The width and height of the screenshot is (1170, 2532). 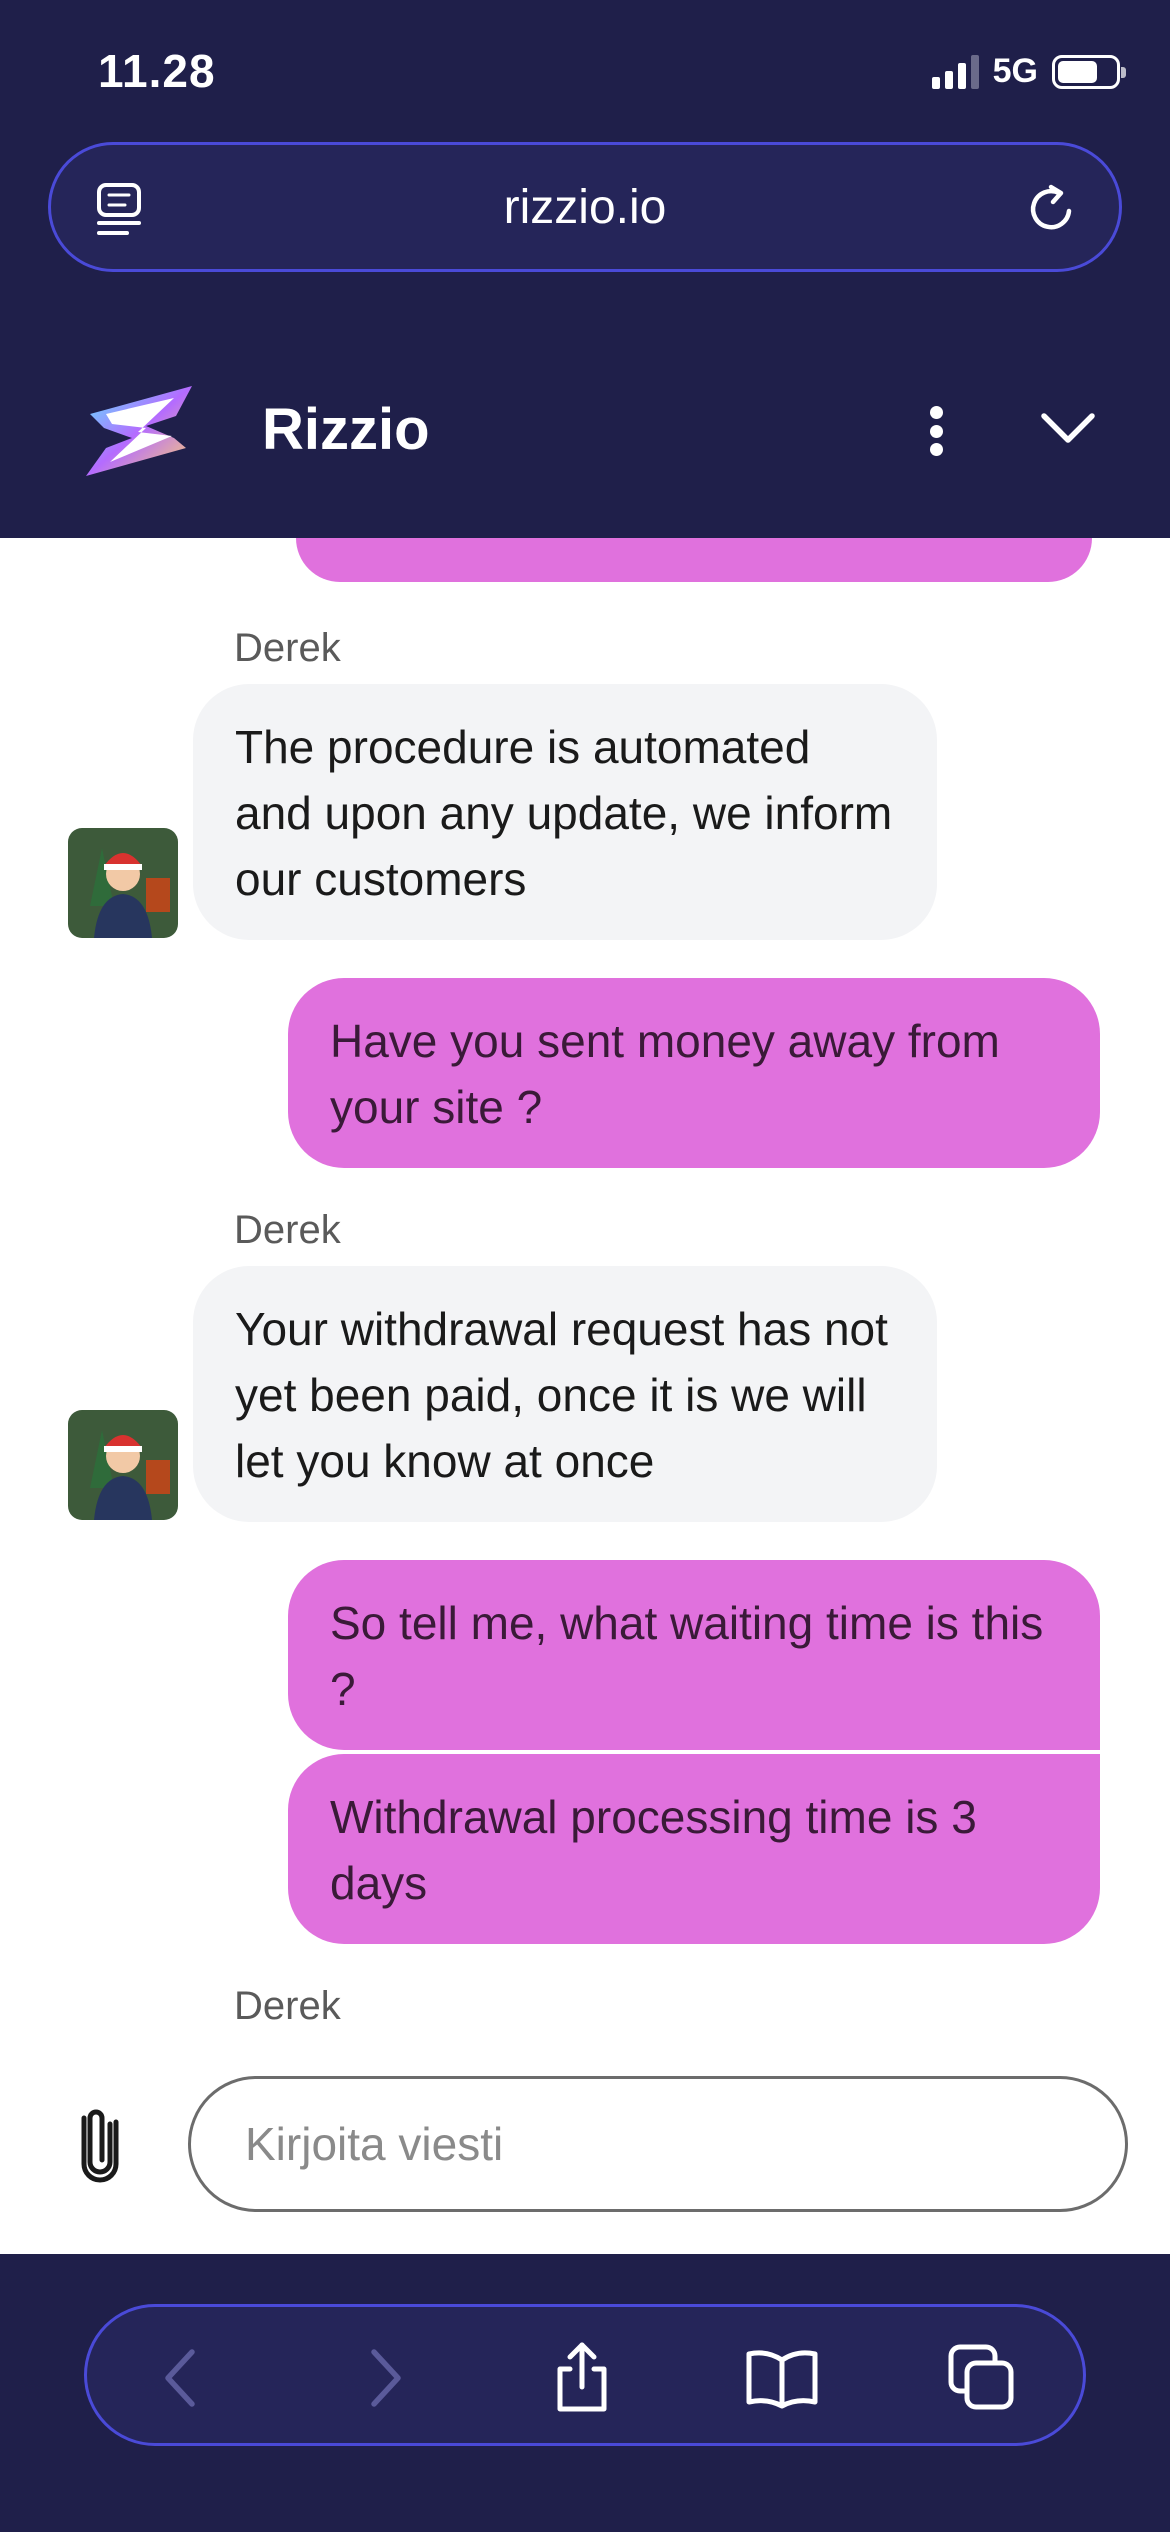 What do you see at coordinates (782, 2378) in the screenshot?
I see `book-icon` at bounding box center [782, 2378].